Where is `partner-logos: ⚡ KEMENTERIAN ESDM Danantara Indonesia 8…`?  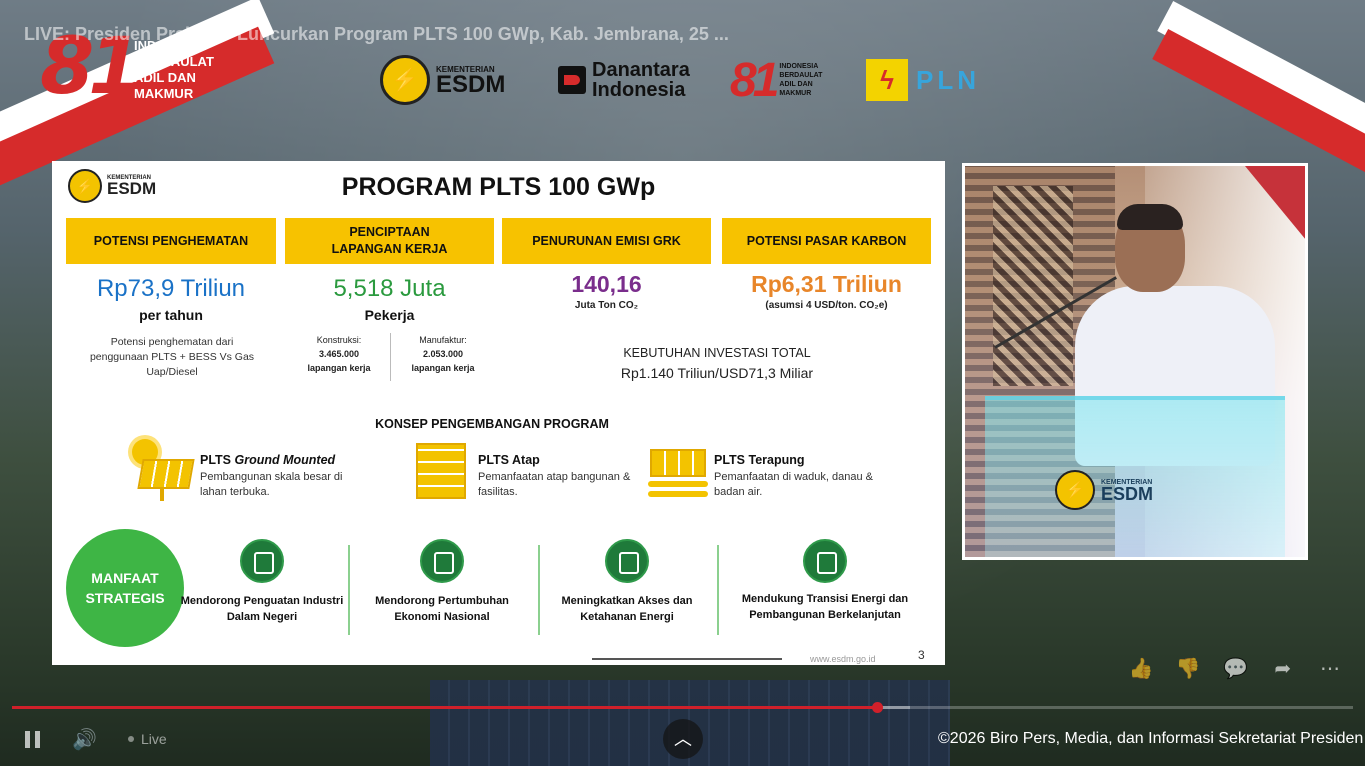 partner-logos: ⚡ KEMENTERIAN ESDM Danantara Indonesia 8… is located at coordinates (685, 80).